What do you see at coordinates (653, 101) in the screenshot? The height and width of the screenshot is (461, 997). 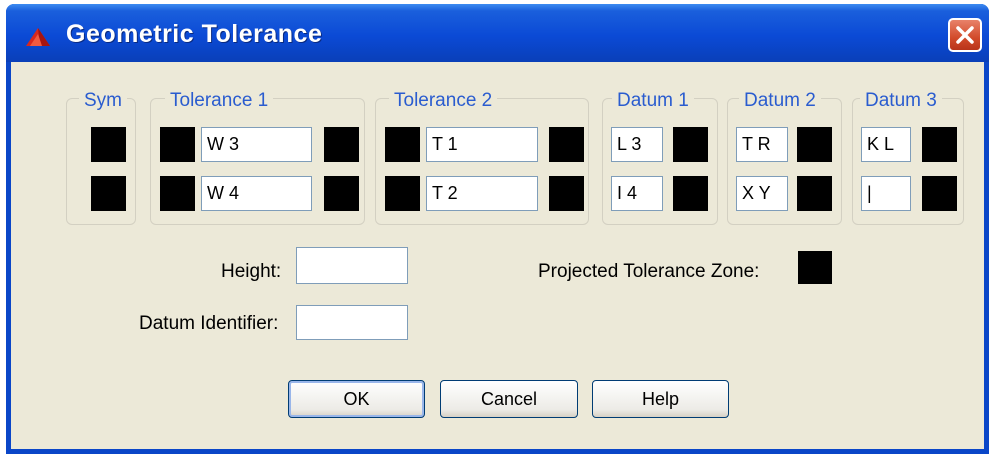 I see `datum1-legend: Datum 1` at bounding box center [653, 101].